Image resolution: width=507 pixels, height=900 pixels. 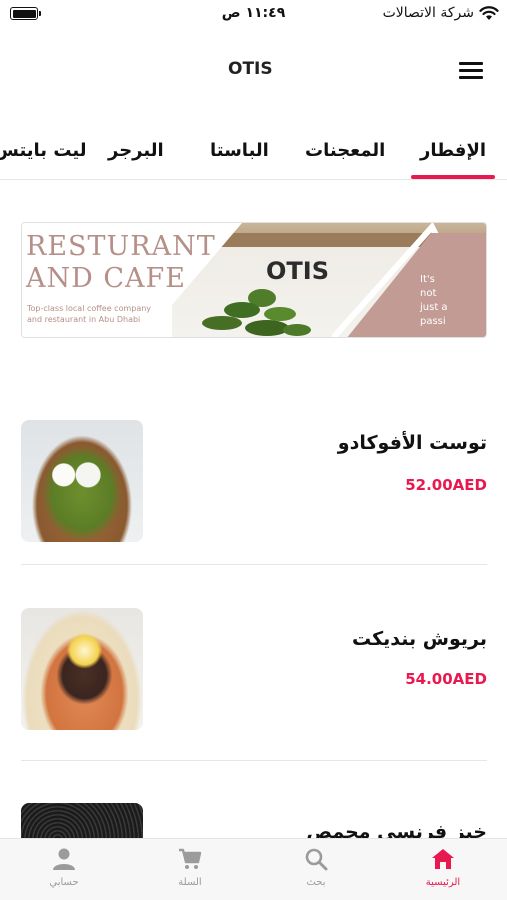 I want to click on item-name: توست الأفوكادو, so click(x=412, y=443).